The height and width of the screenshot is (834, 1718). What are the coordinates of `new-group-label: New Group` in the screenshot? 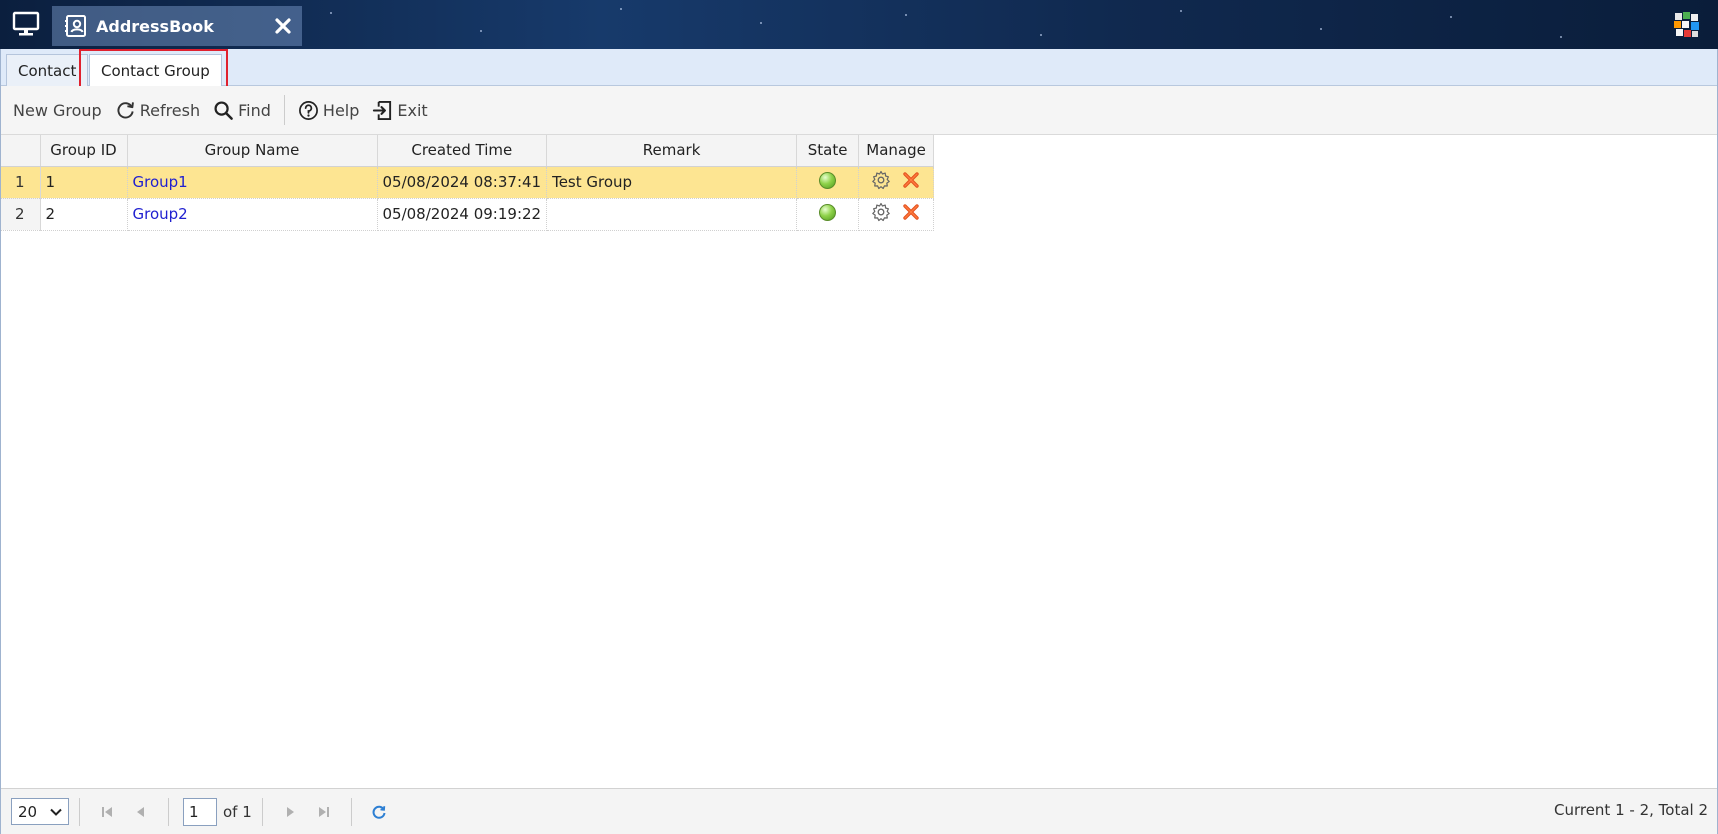 It's located at (57, 110).